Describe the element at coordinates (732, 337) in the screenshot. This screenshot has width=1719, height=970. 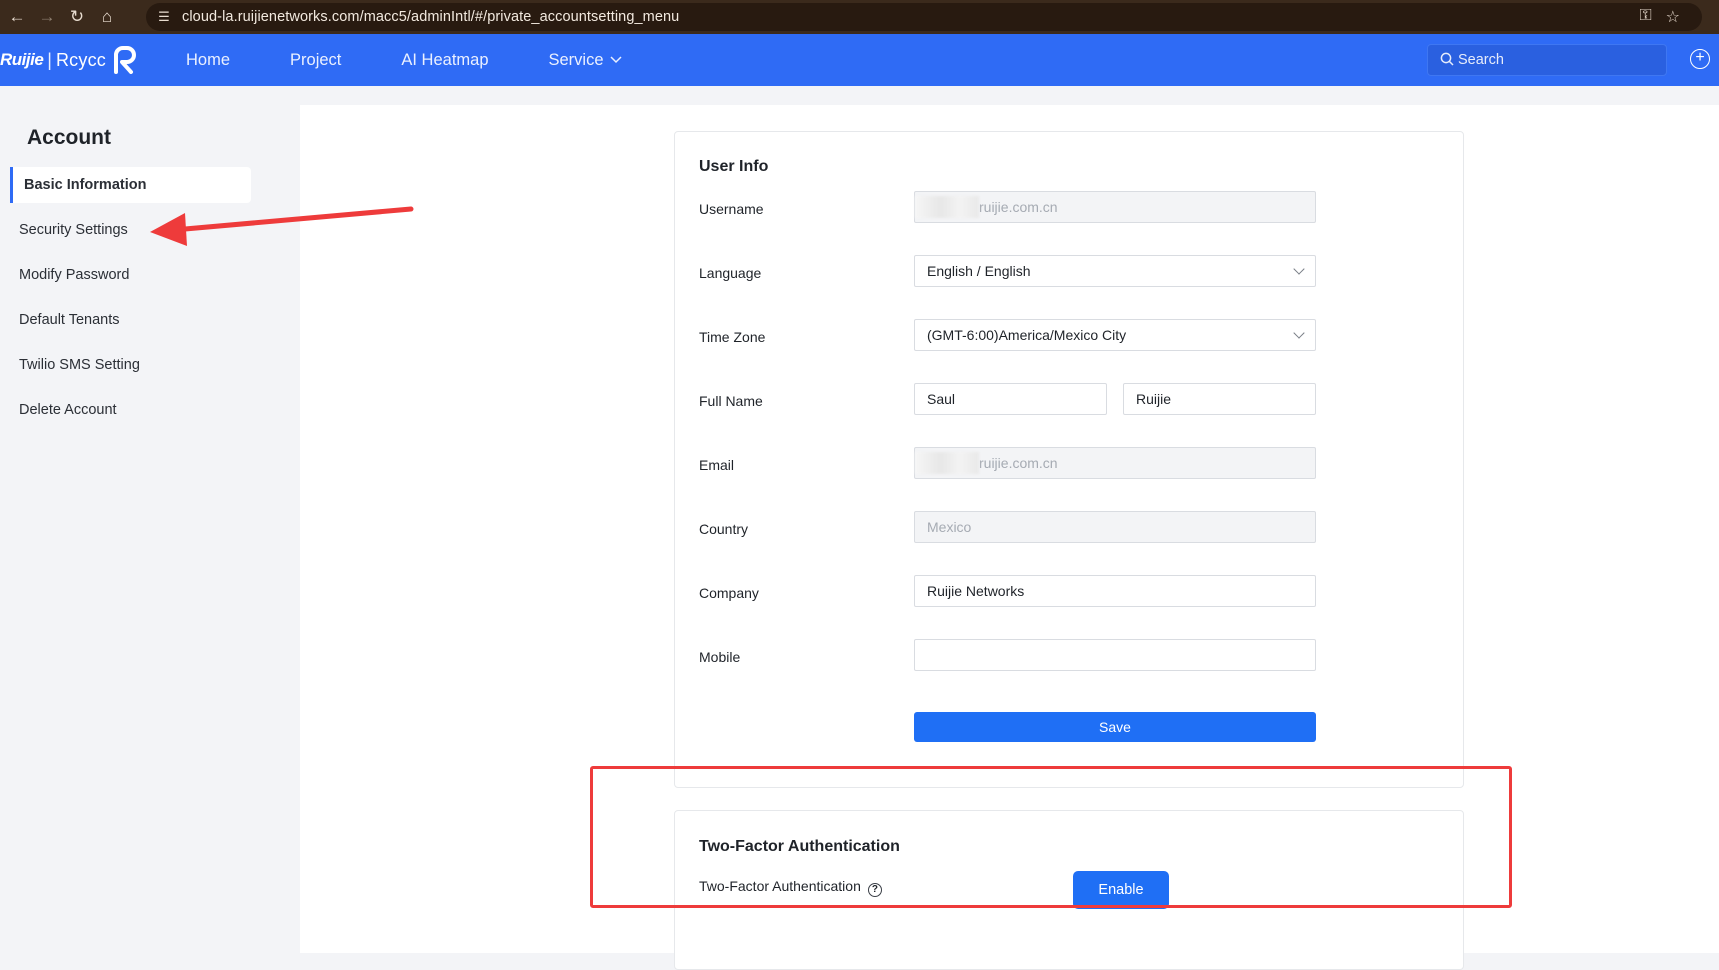
I see `timezone-label: Time Zone` at that location.